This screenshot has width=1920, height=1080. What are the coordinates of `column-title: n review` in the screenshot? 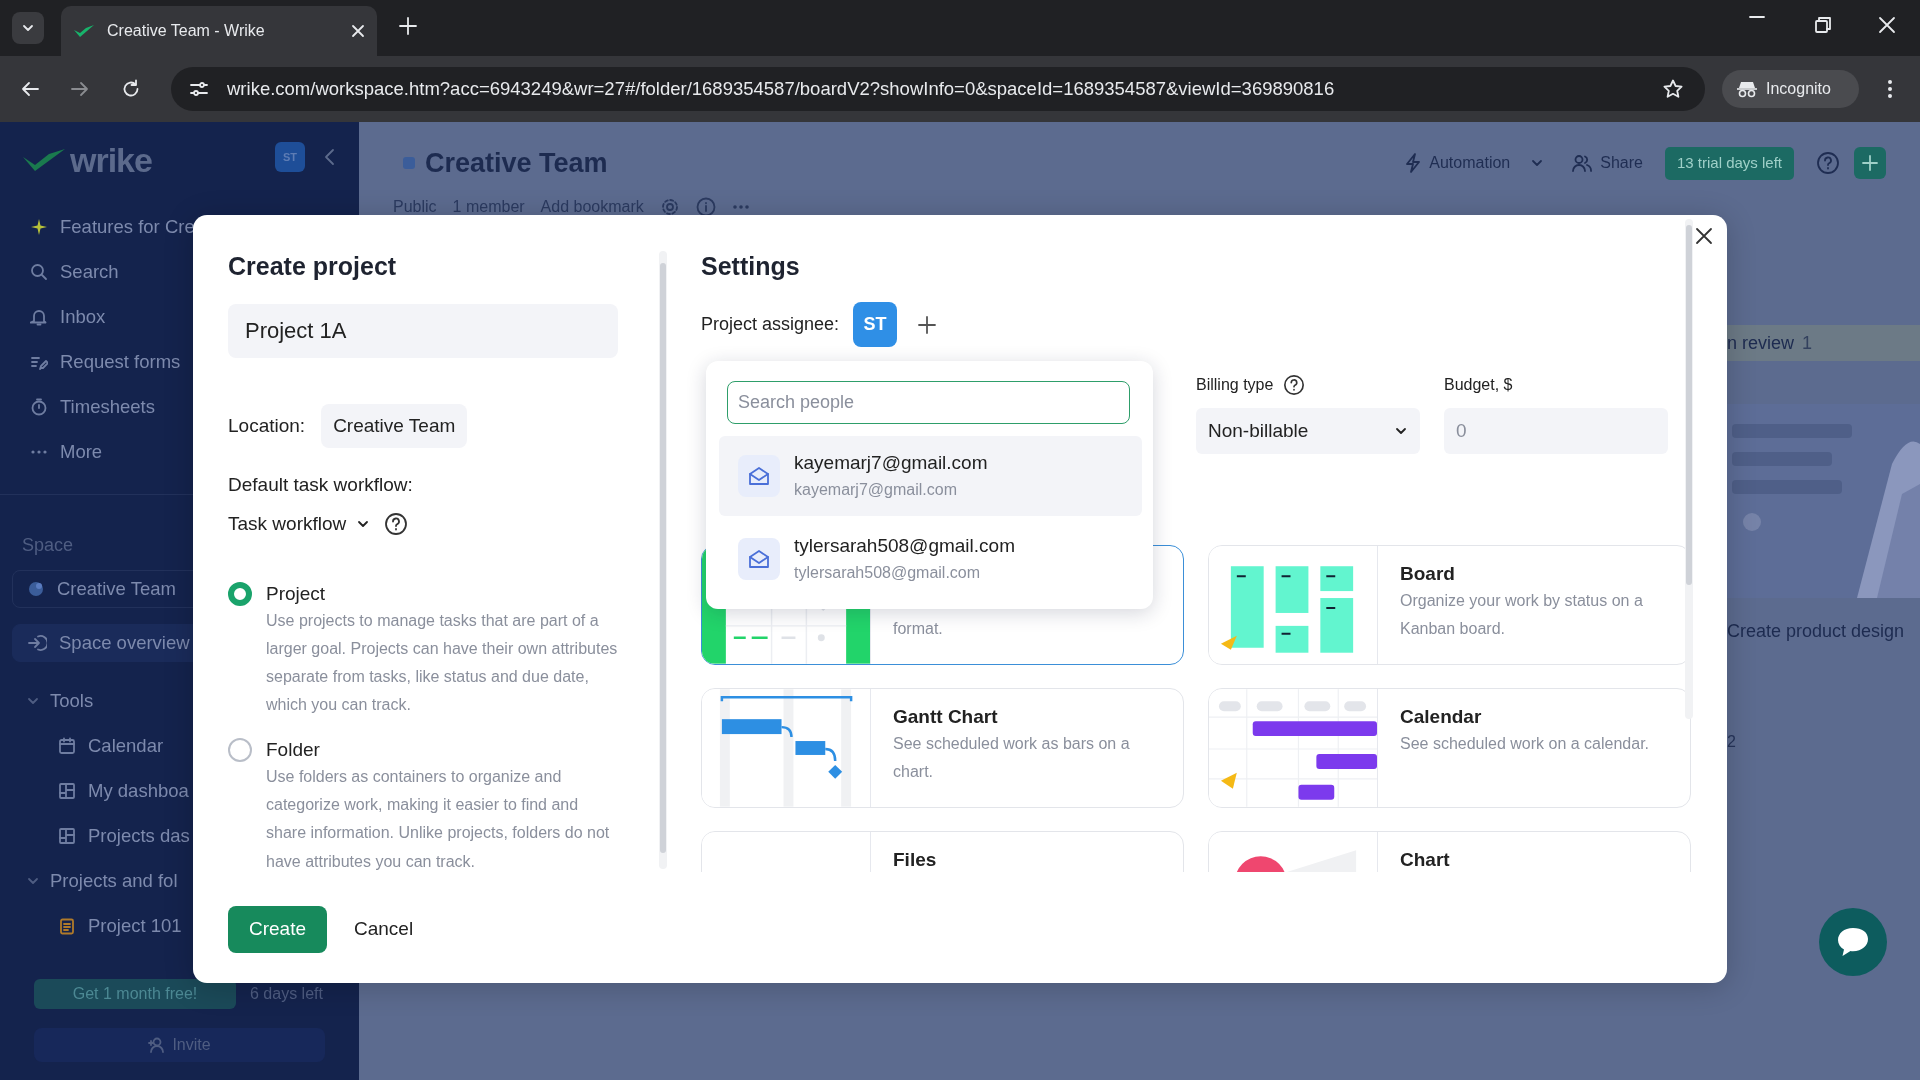 It's located at (1761, 343).